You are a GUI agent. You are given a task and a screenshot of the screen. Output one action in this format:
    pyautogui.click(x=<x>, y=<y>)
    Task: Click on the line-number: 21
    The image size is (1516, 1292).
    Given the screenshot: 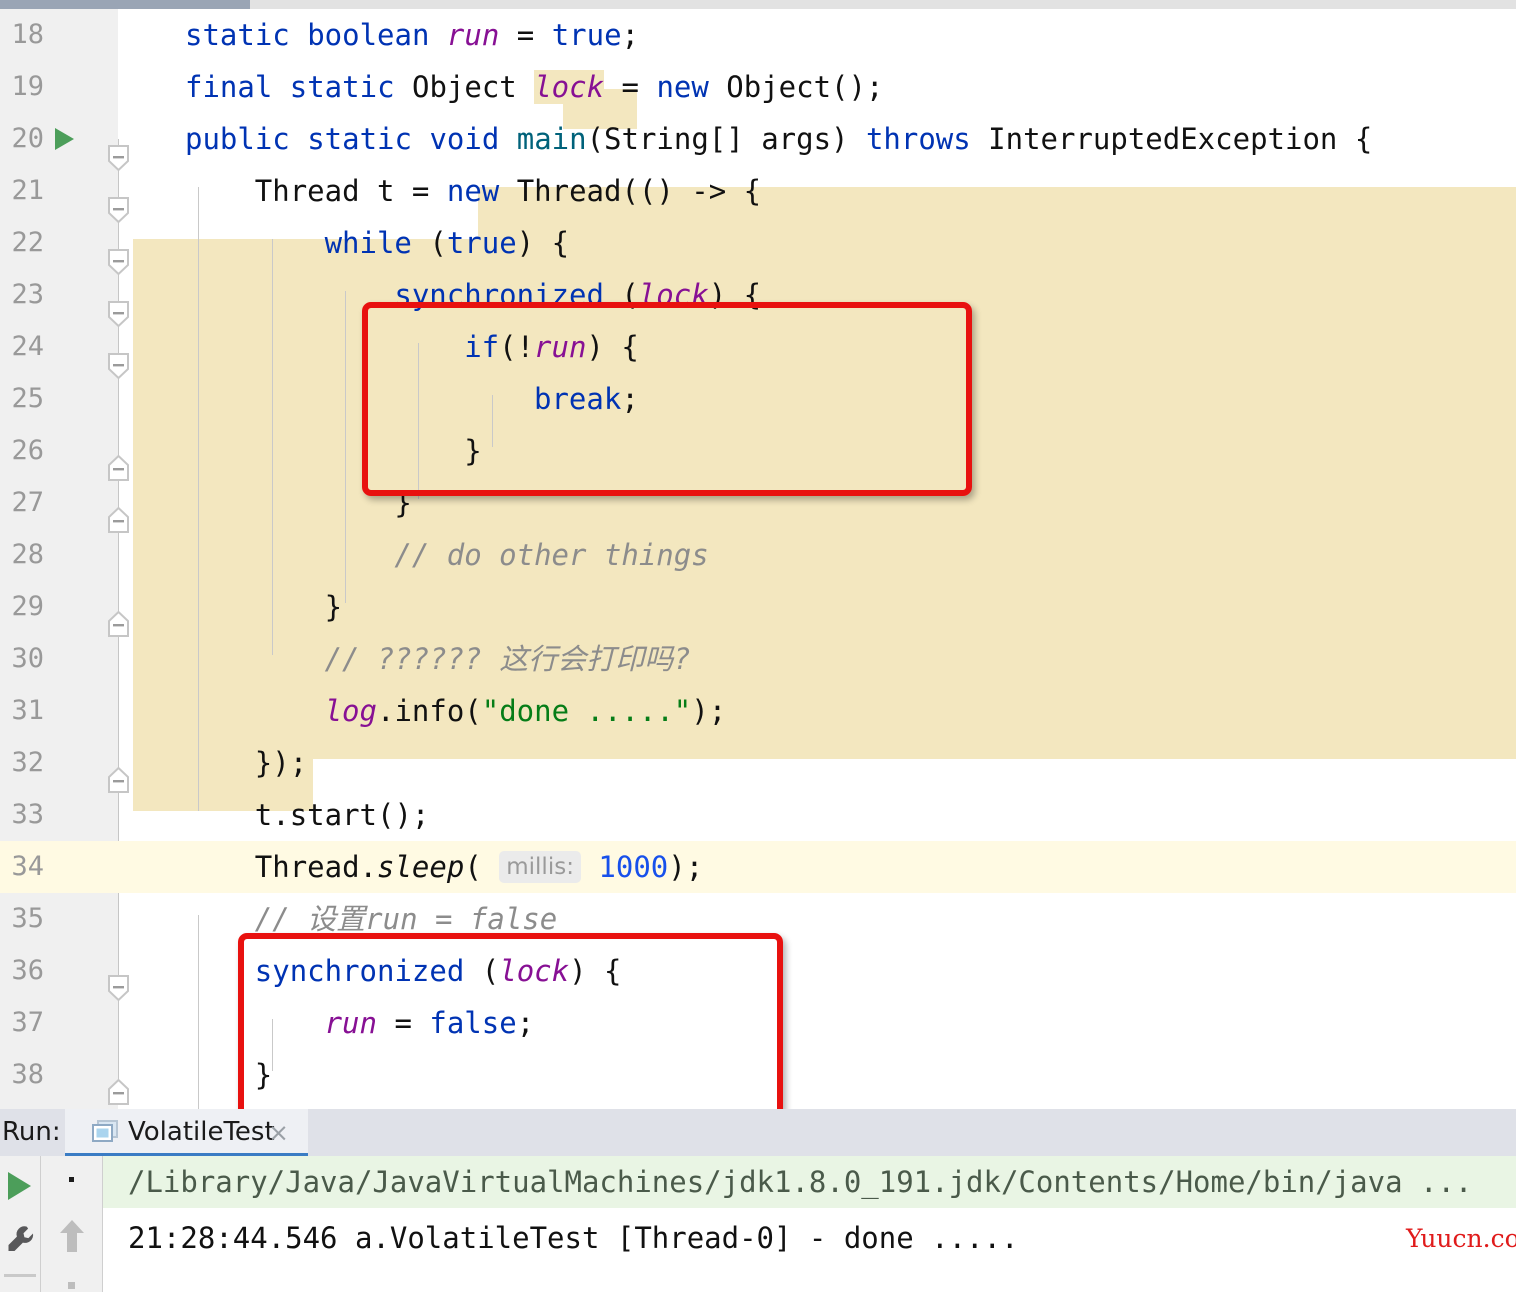 What is the action you would take?
    pyautogui.click(x=27, y=190)
    